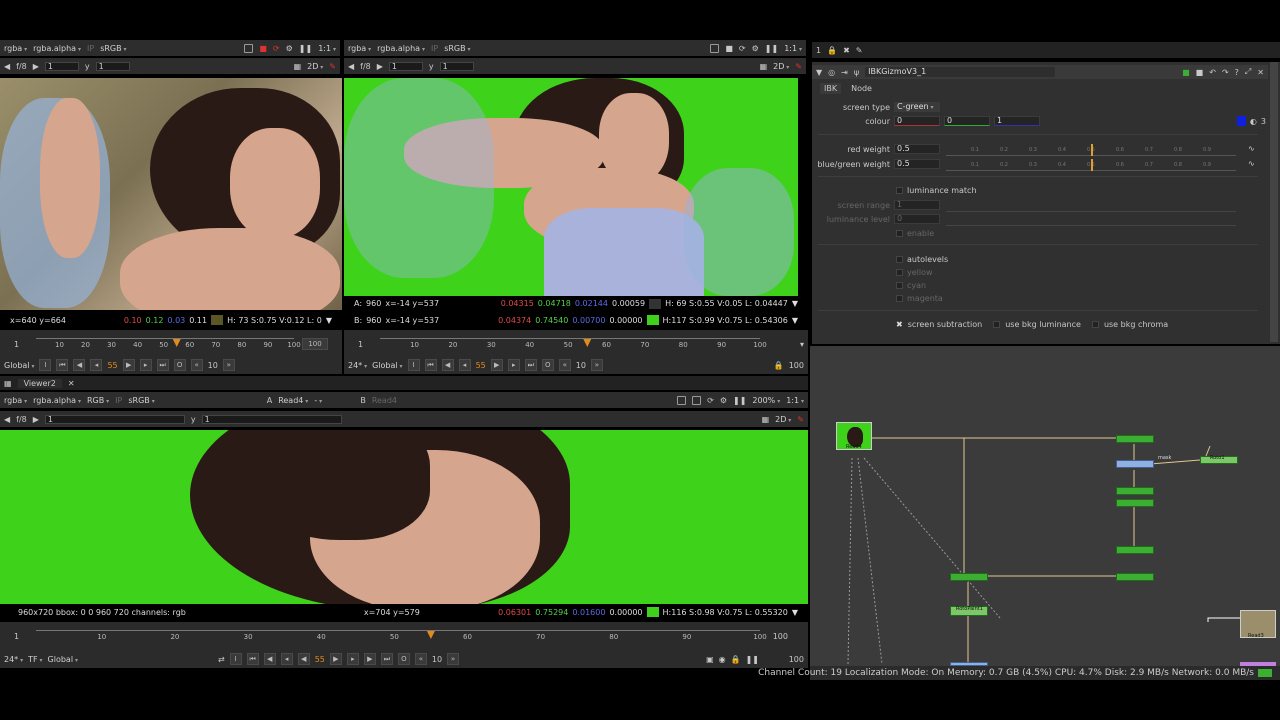 This screenshot has width=1280, height=720. What do you see at coordinates (899, 298) in the screenshot?
I see `magenta-checkbox` at bounding box center [899, 298].